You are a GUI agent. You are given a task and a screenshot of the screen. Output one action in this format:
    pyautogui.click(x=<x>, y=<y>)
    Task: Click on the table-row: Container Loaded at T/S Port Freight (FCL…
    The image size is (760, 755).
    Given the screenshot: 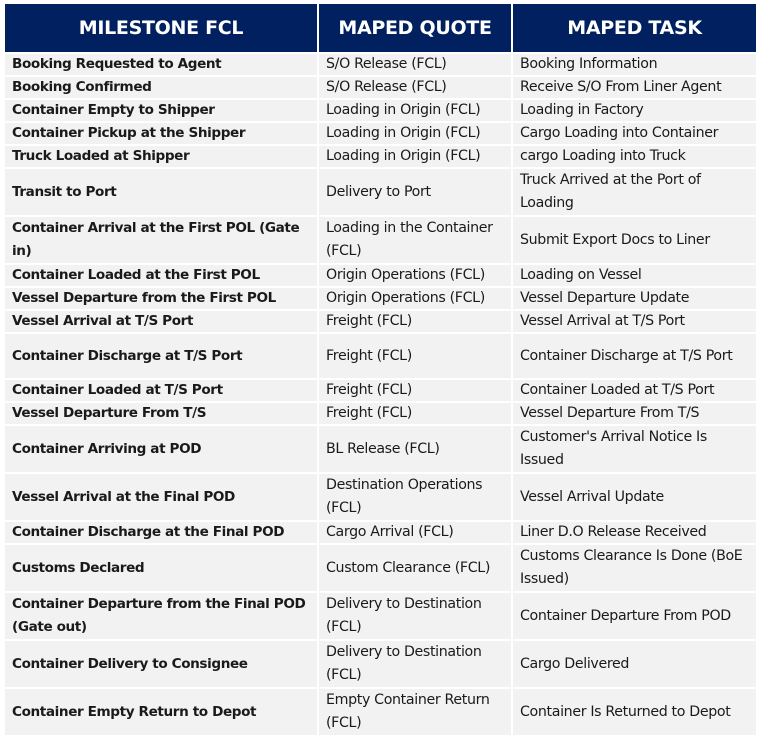 What is the action you would take?
    pyautogui.click(x=380, y=390)
    